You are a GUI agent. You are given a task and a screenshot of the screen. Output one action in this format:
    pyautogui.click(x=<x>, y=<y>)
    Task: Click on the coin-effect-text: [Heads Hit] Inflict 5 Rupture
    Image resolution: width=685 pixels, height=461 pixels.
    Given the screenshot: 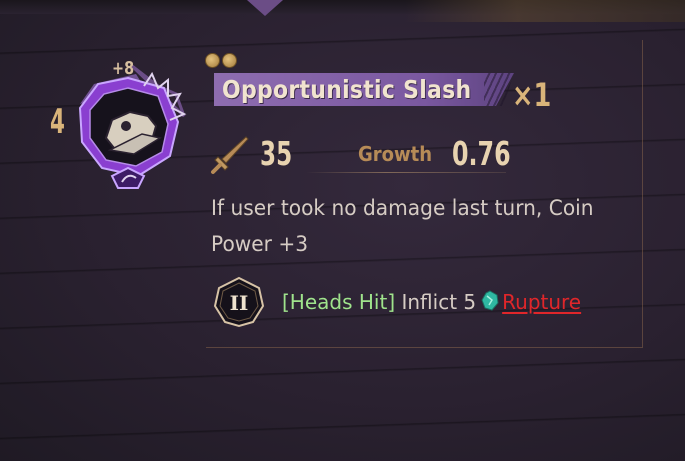 What is the action you would take?
    pyautogui.click(x=431, y=302)
    